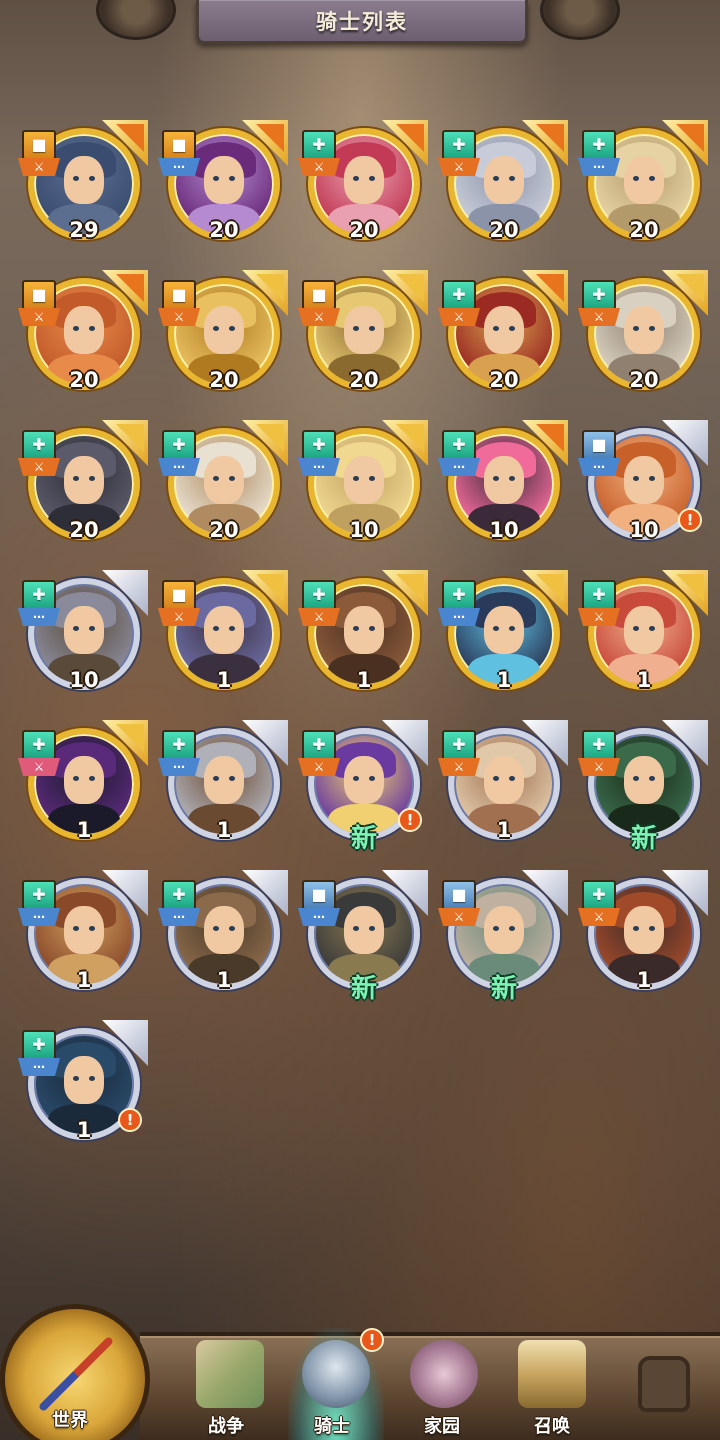 The width and height of the screenshot is (720, 1440). What do you see at coordinates (83, 184) in the screenshot?
I see `knight-card: ■ ⚔ 29` at bounding box center [83, 184].